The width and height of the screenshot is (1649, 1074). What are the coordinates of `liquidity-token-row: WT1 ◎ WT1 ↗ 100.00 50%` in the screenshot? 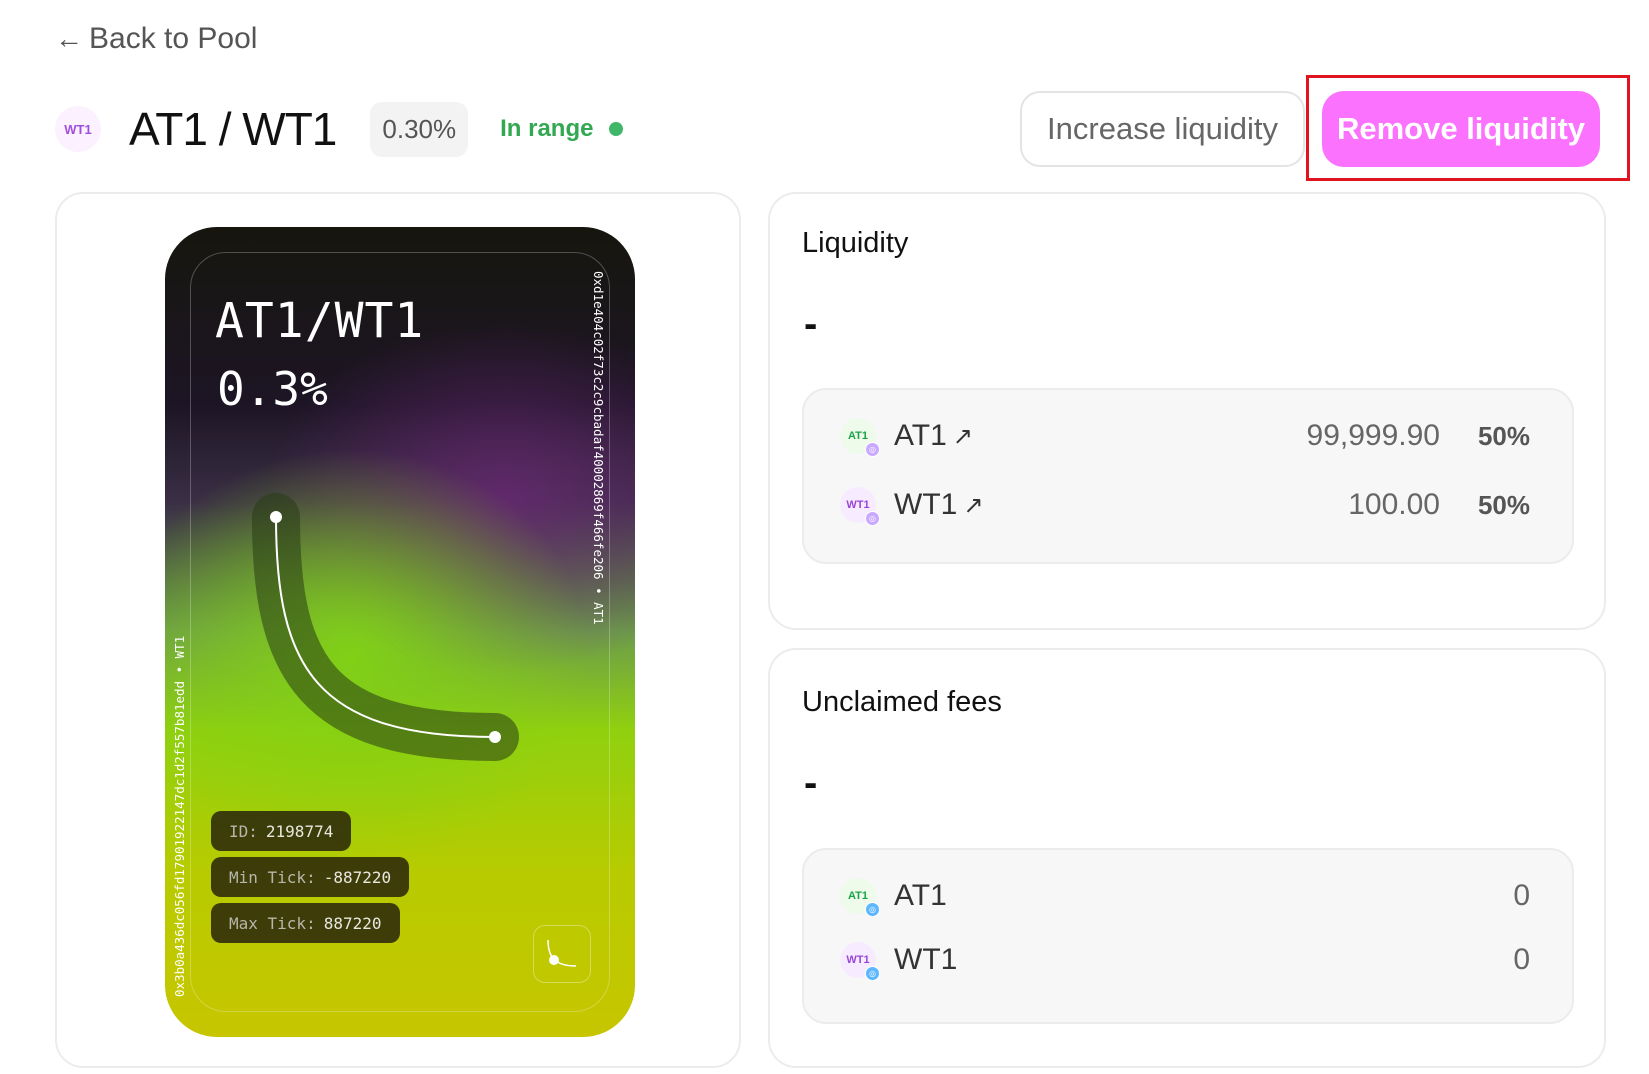 It's located at (1185, 505).